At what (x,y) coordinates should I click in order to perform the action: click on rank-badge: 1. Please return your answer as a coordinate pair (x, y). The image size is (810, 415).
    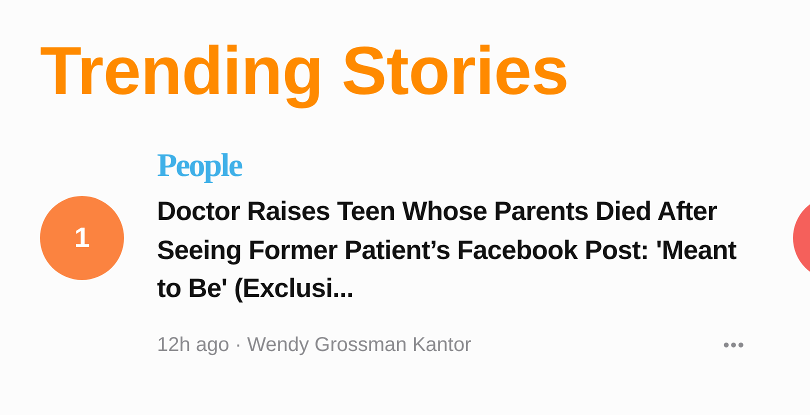
    Looking at the image, I should click on (82, 238).